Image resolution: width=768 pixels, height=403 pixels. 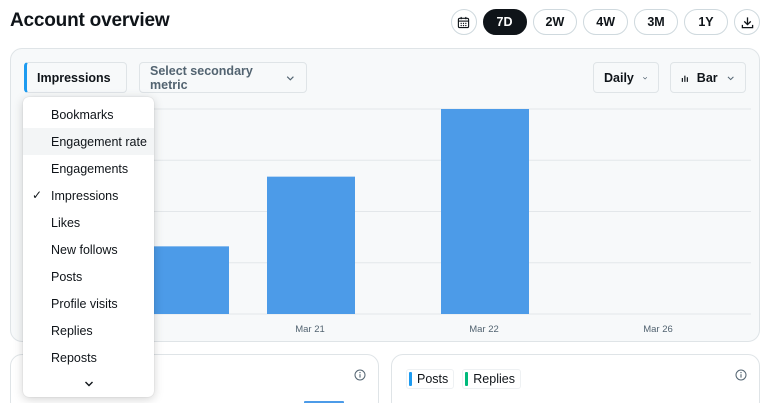 I want to click on secondary-metric-select: Select secondary metric, so click(x=223, y=77).